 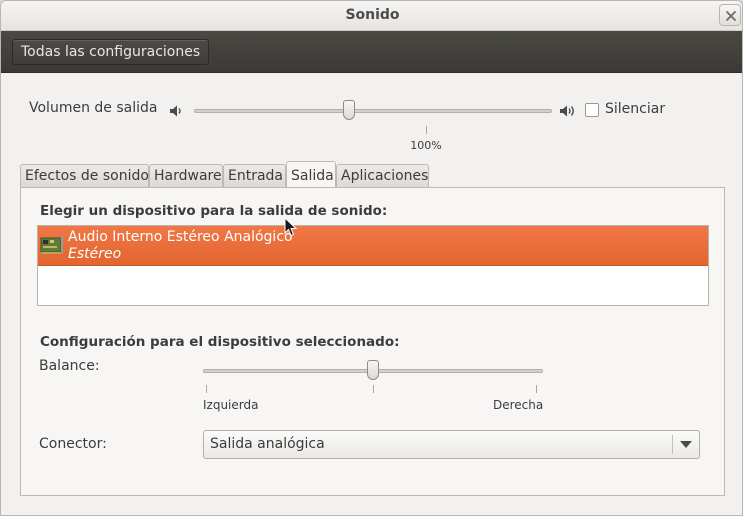 What do you see at coordinates (206, 389) in the screenshot?
I see `balance-left-tick` at bounding box center [206, 389].